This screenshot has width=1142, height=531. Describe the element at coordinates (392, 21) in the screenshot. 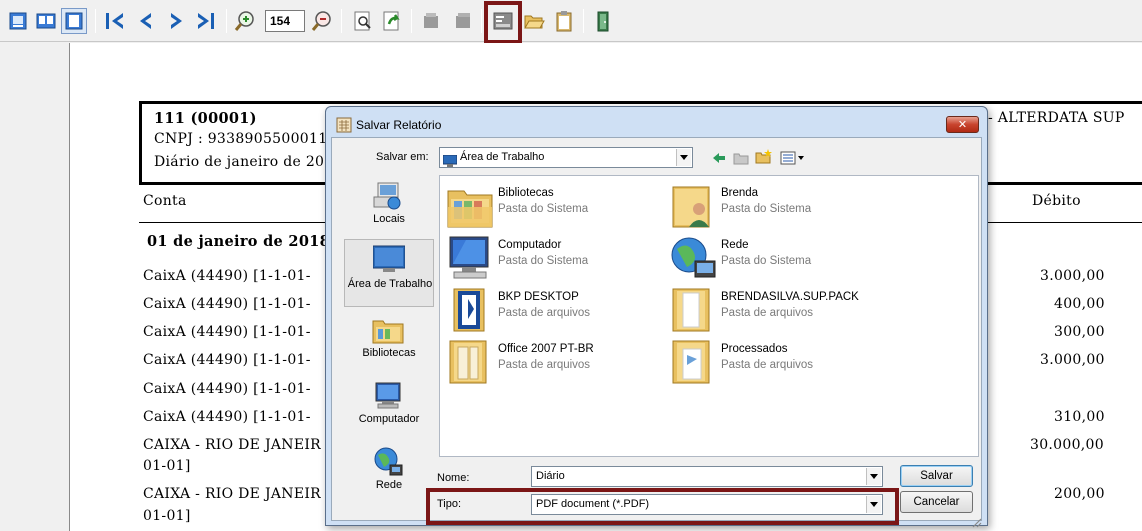

I see `refresh-icon` at that location.